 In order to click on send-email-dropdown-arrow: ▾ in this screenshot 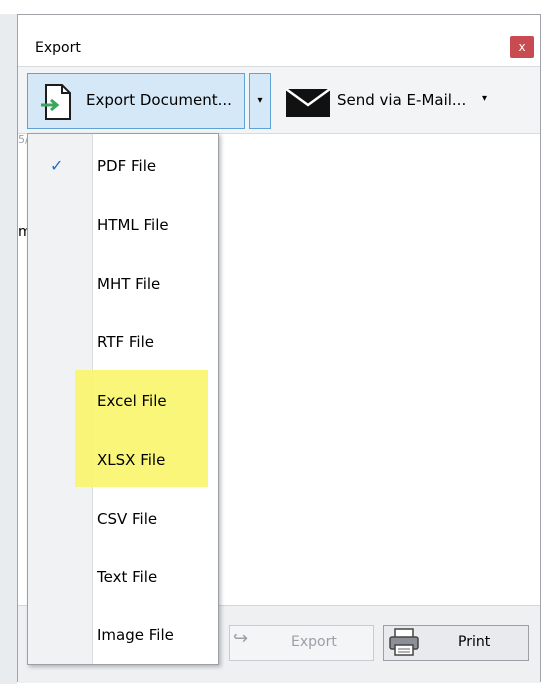, I will do `click(484, 98)`.